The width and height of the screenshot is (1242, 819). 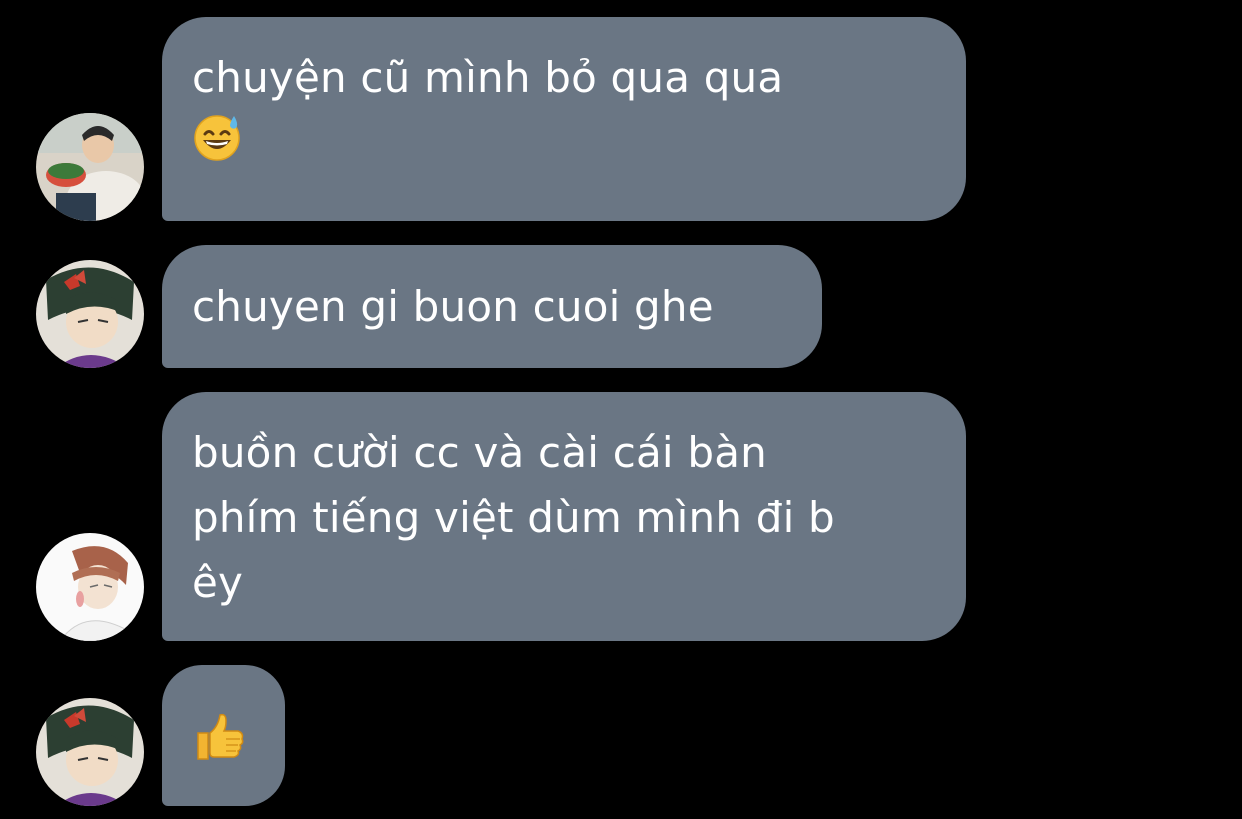 What do you see at coordinates (453, 306) in the screenshot?
I see `message-text: chuyen gi buon cuoi ghe` at bounding box center [453, 306].